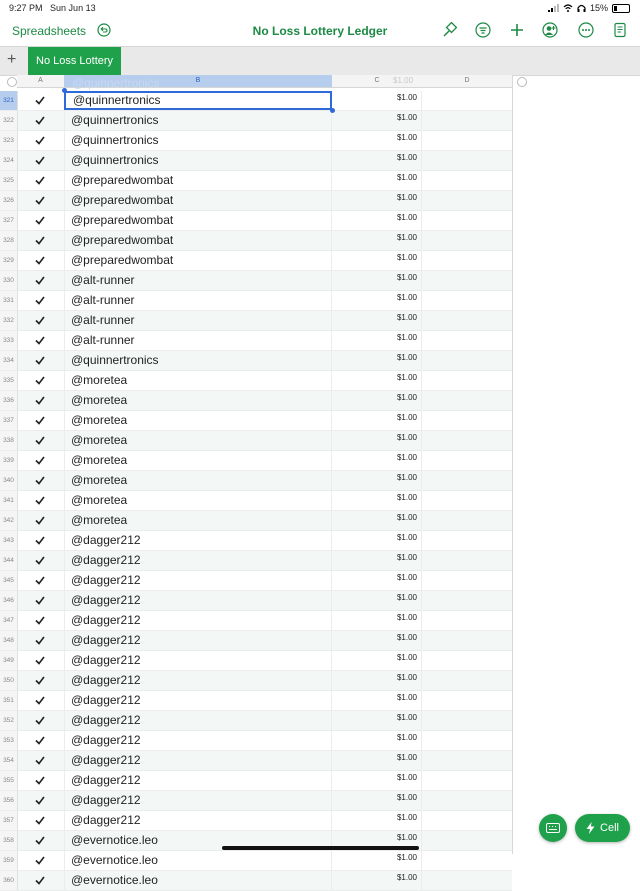 The width and height of the screenshot is (640, 891). Describe the element at coordinates (522, 82) in the screenshot. I see `add-column-handle` at that location.